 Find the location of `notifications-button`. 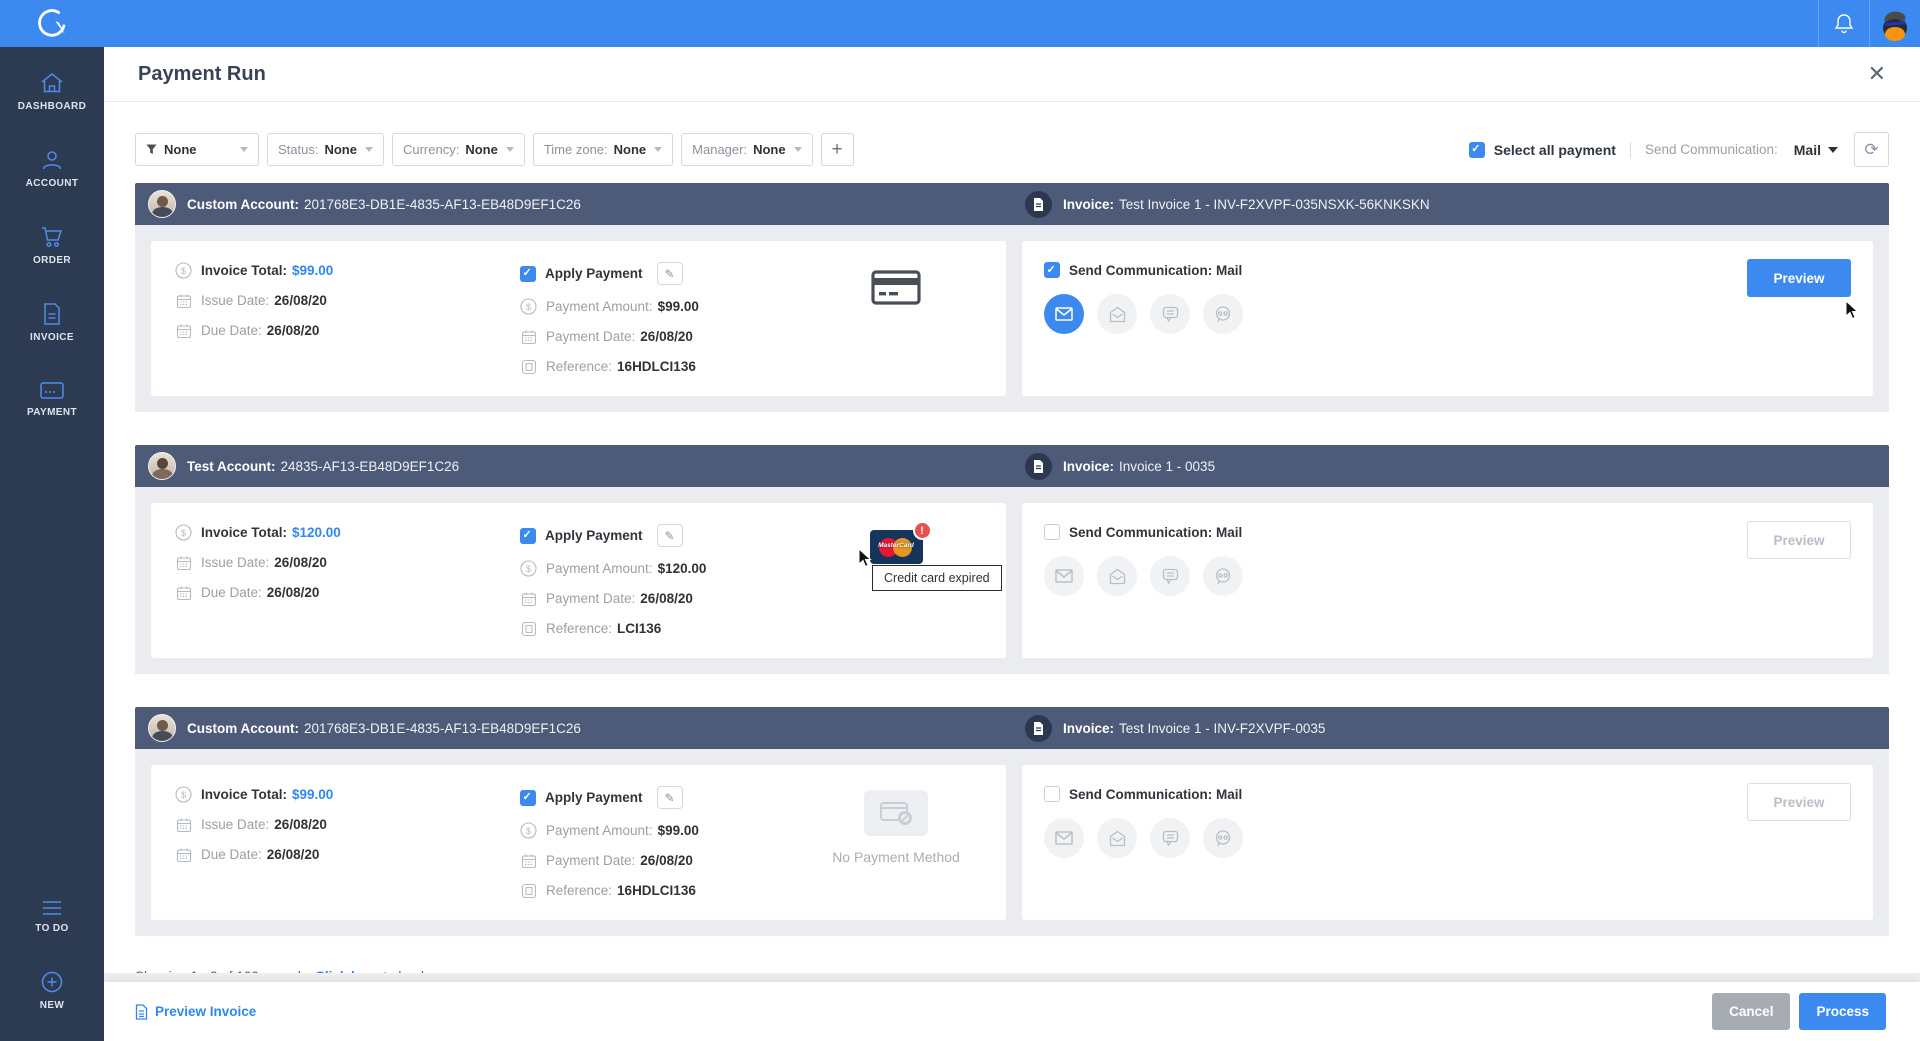

notifications-button is located at coordinates (1843, 23).